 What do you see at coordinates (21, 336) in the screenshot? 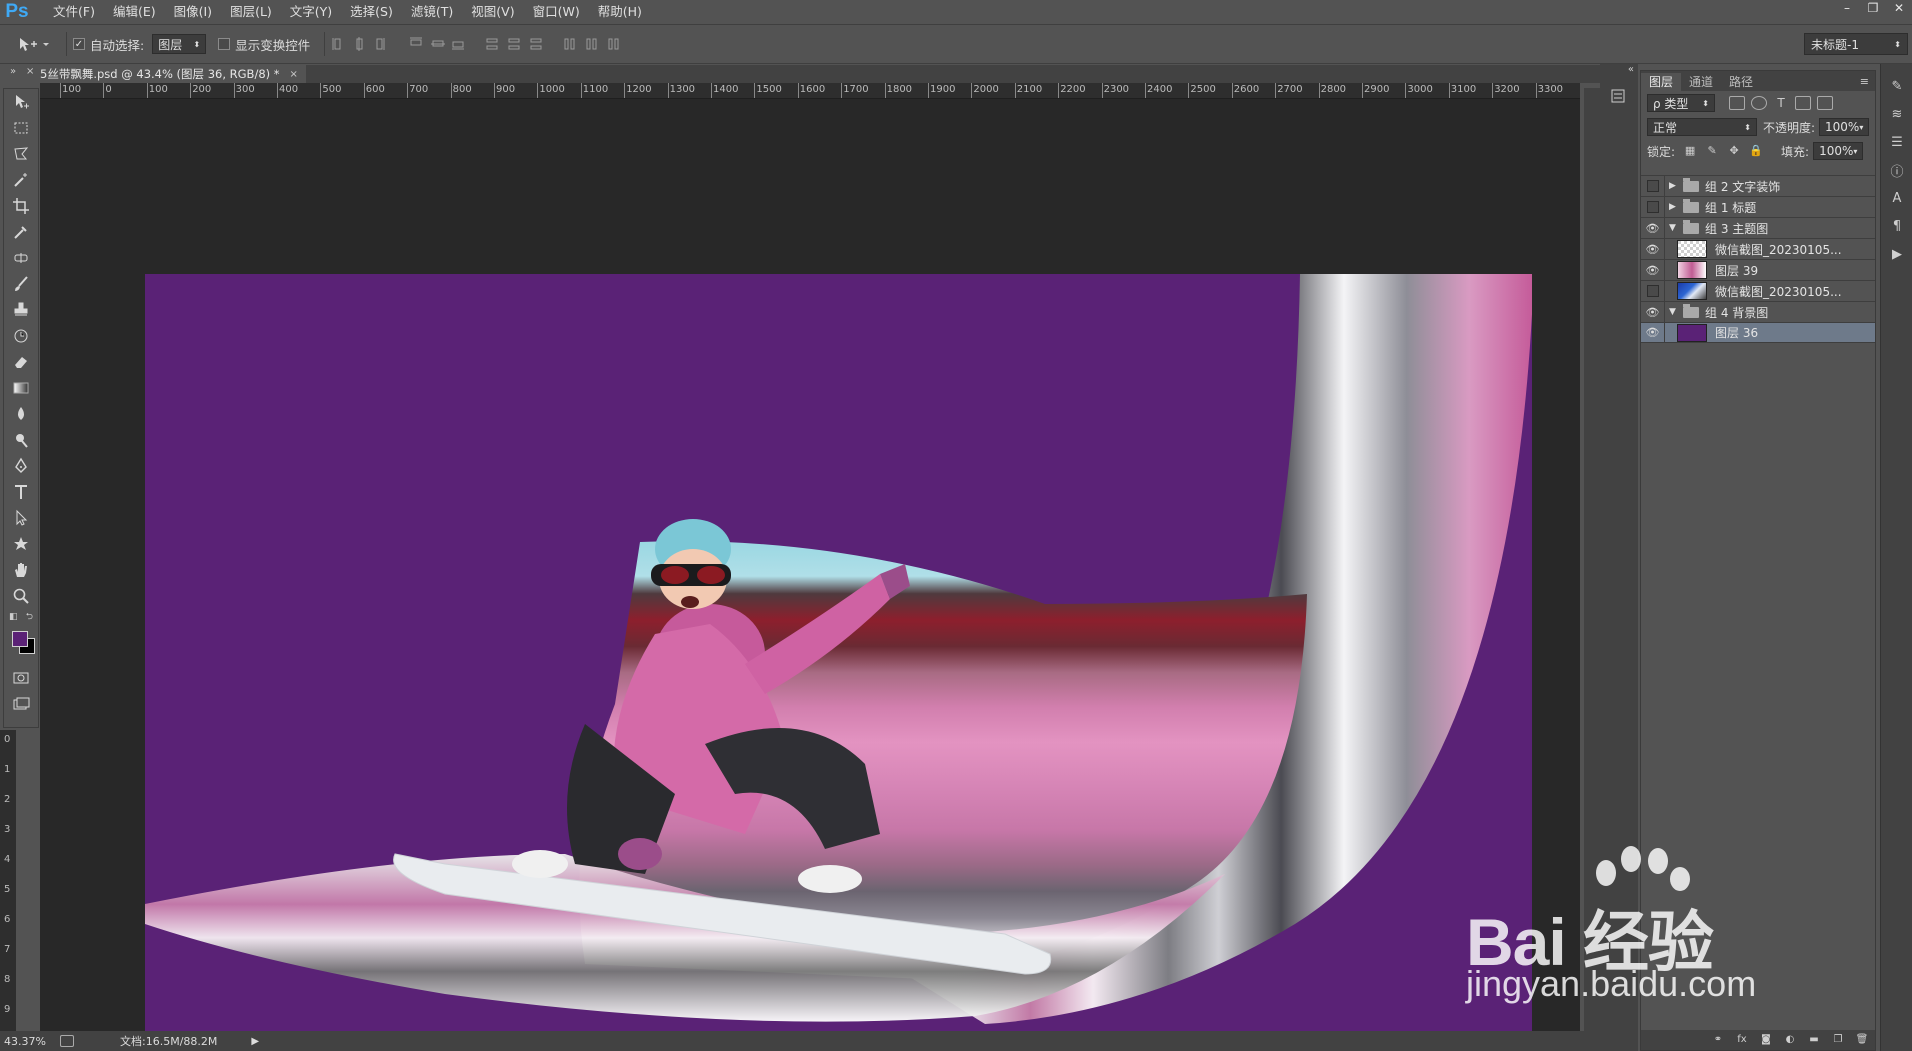
I see `history-brush-tool` at bounding box center [21, 336].